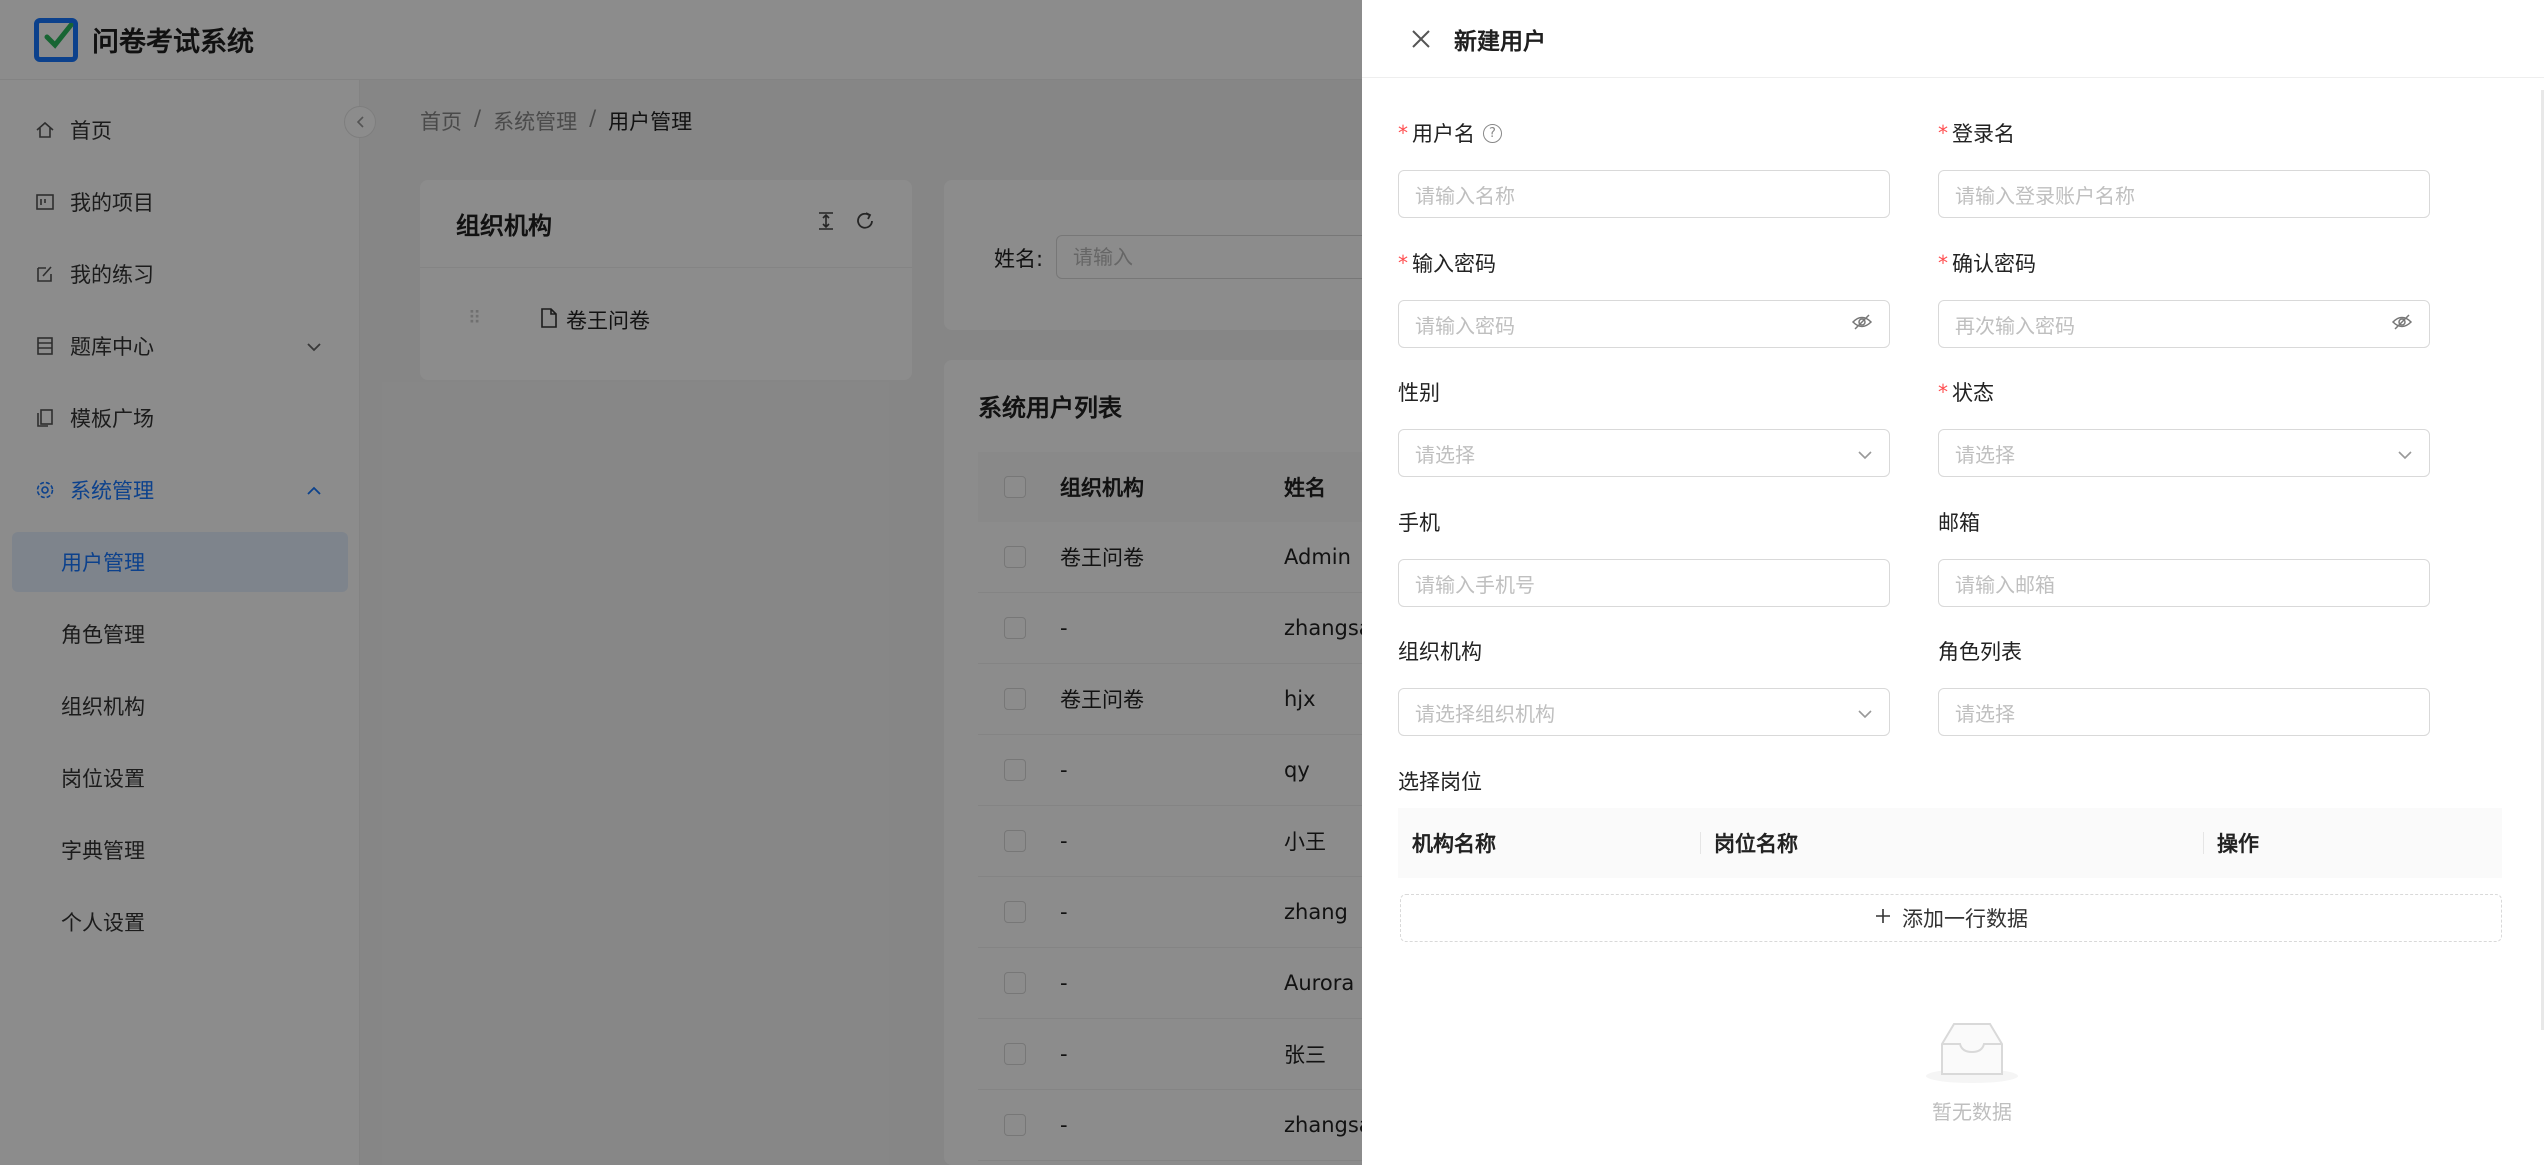 The height and width of the screenshot is (1165, 2544). What do you see at coordinates (1644, 557) in the screenshot?
I see `phone-field: 手机 请输入手机号` at bounding box center [1644, 557].